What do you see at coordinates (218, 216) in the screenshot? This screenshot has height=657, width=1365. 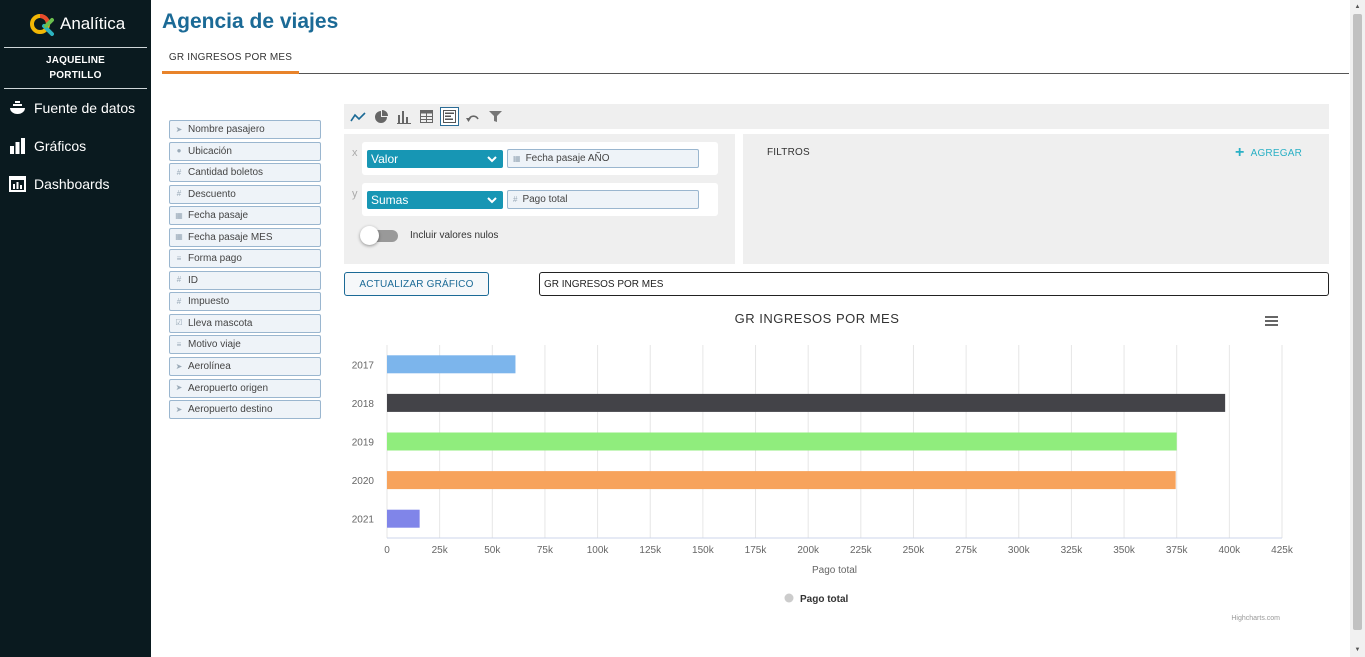 I see `field-label: Fecha pasaje` at bounding box center [218, 216].